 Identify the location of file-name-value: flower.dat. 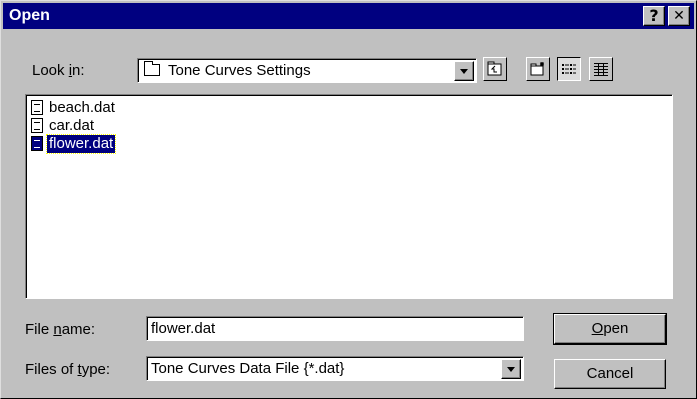
(183, 328).